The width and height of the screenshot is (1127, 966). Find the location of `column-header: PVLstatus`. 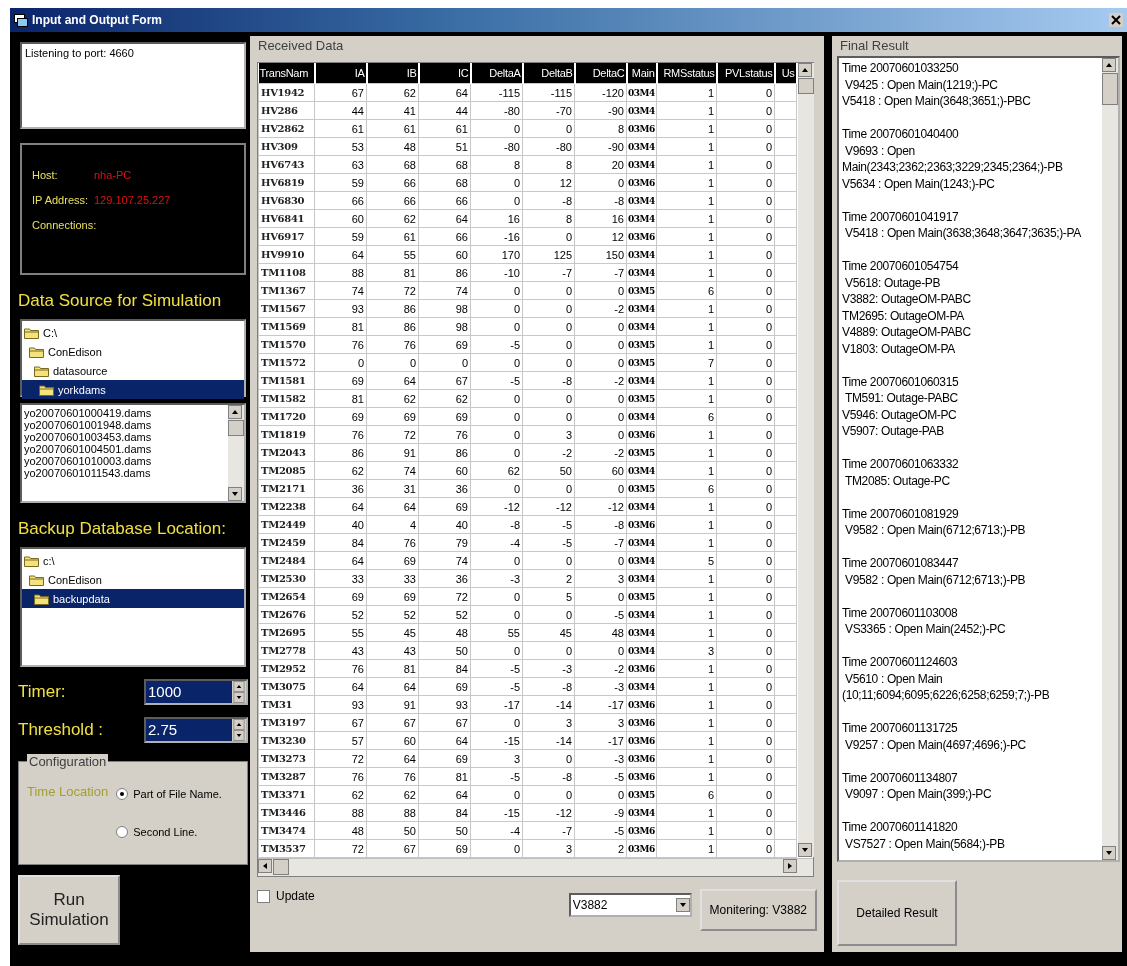

column-header: PVLstatus is located at coordinates (745, 73).